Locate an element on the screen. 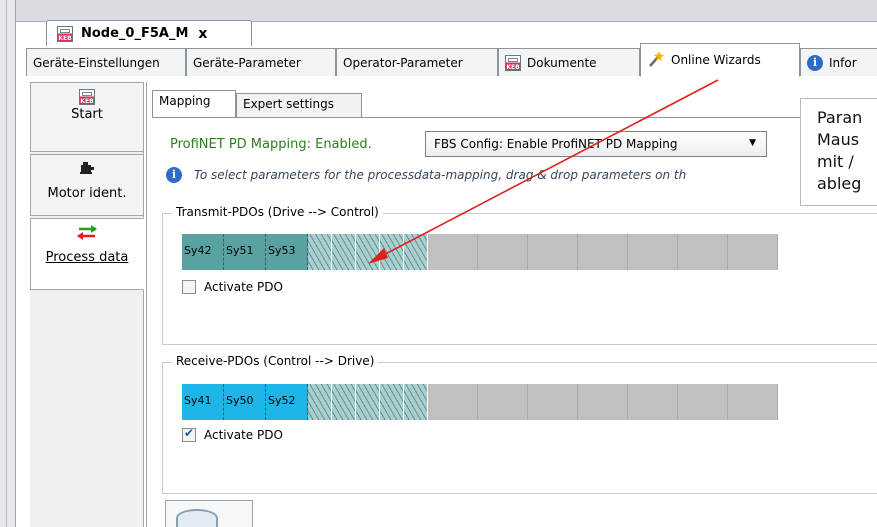  wand-icon is located at coordinates (656, 60).